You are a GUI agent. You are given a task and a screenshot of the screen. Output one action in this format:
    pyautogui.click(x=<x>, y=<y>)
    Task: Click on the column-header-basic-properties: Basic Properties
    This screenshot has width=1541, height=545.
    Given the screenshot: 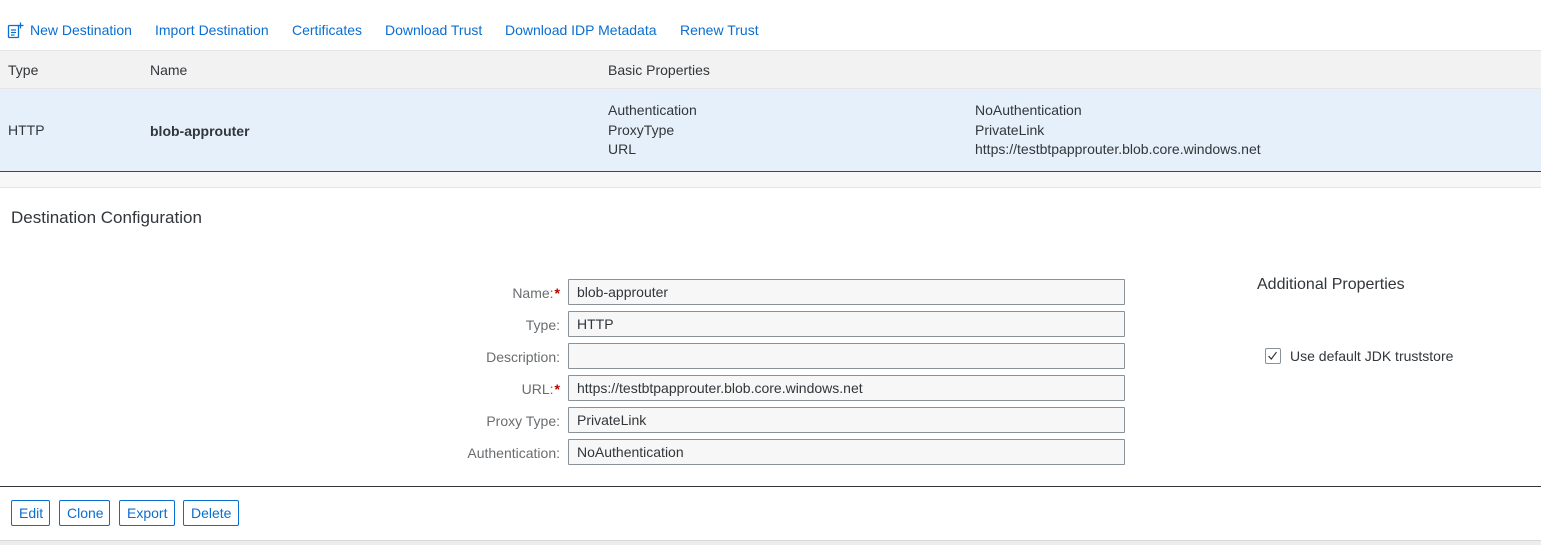 What is the action you would take?
    pyautogui.click(x=659, y=70)
    